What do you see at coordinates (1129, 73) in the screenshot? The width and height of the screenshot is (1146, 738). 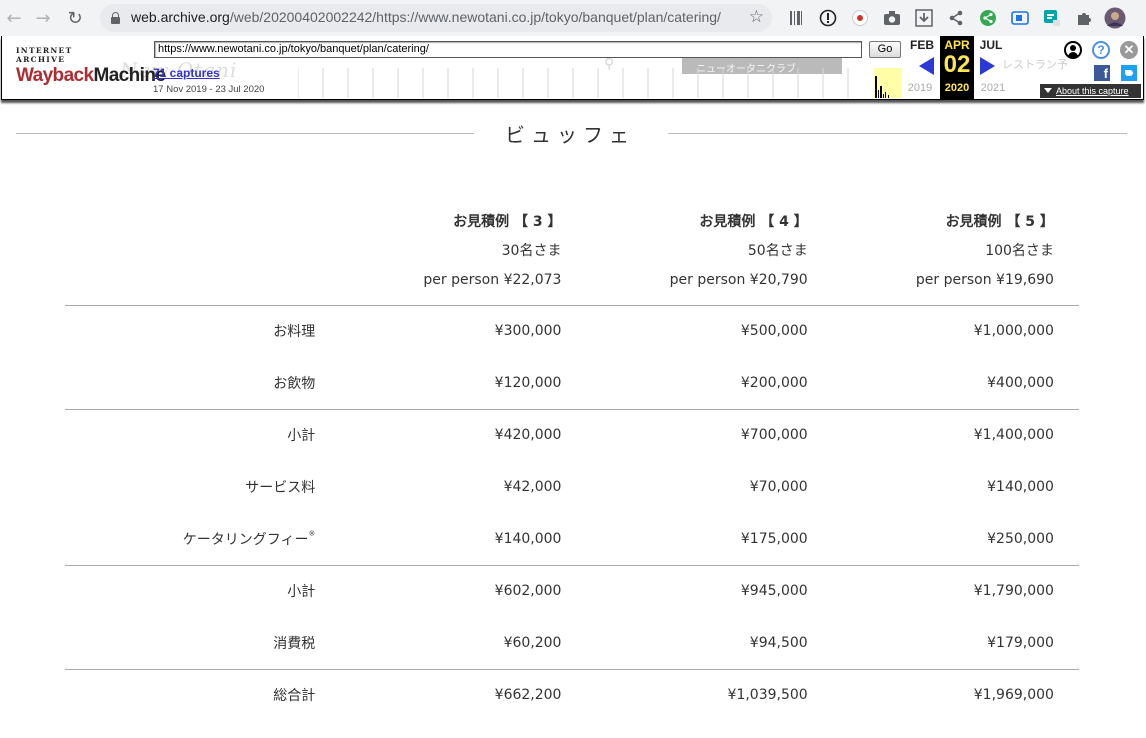 I see `twitter-share-icon` at bounding box center [1129, 73].